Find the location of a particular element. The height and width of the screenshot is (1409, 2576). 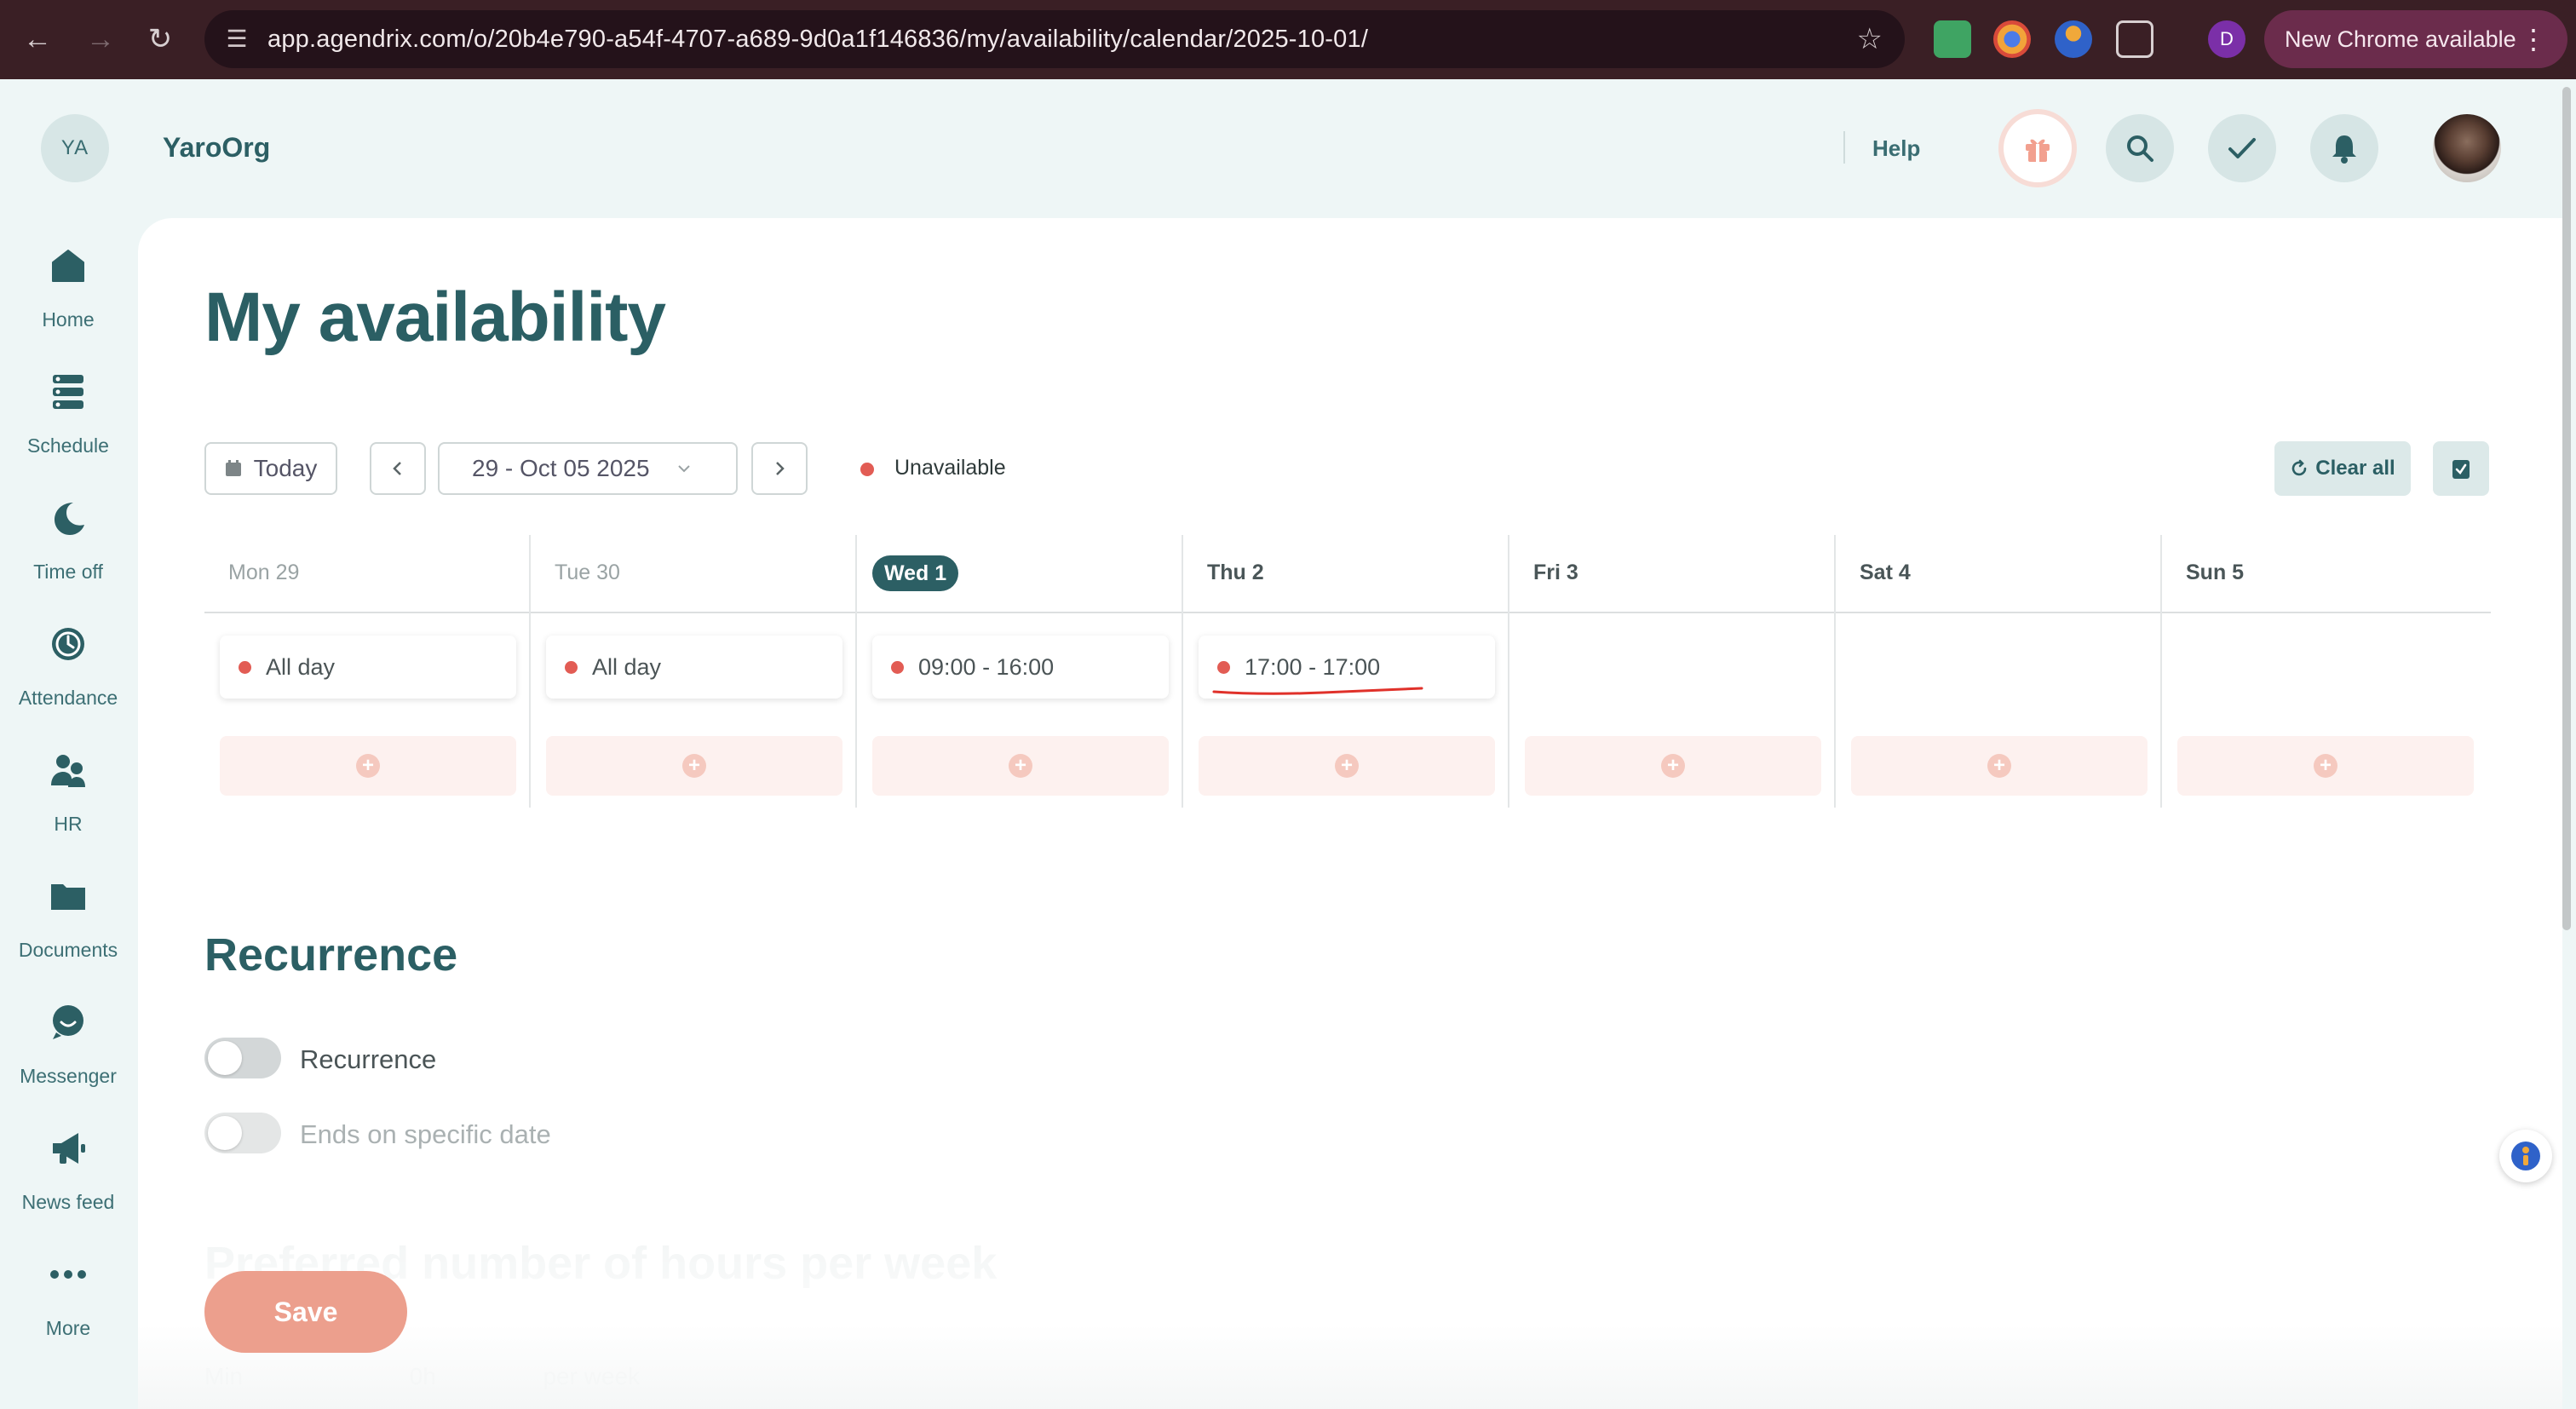

chat-icon is located at coordinates (68, 1022).